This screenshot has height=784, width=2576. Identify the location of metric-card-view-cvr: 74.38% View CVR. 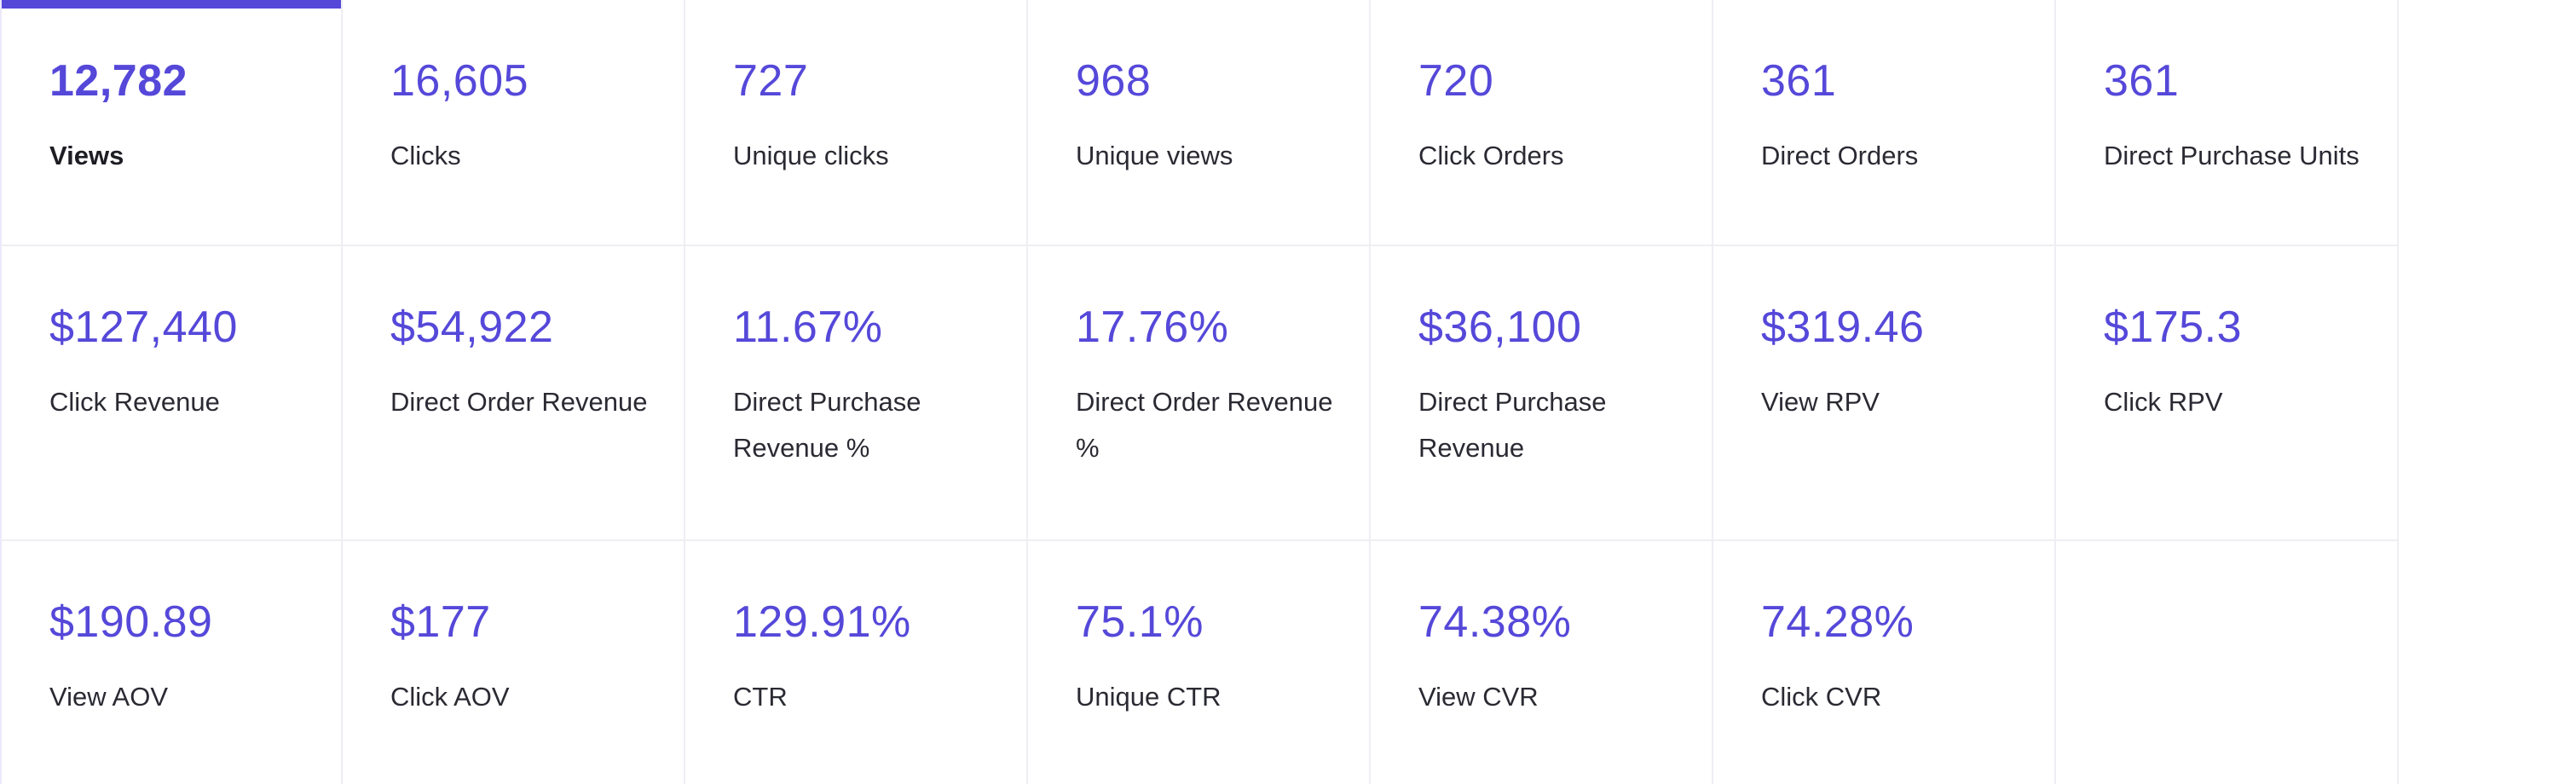
(1542, 662).